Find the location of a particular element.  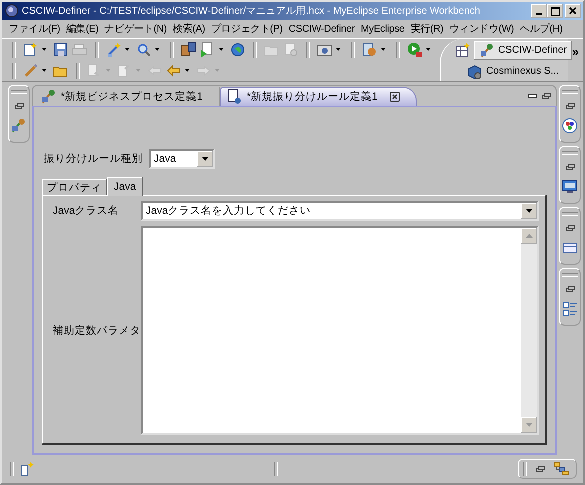

open-perspective-icon is located at coordinates (463, 50).